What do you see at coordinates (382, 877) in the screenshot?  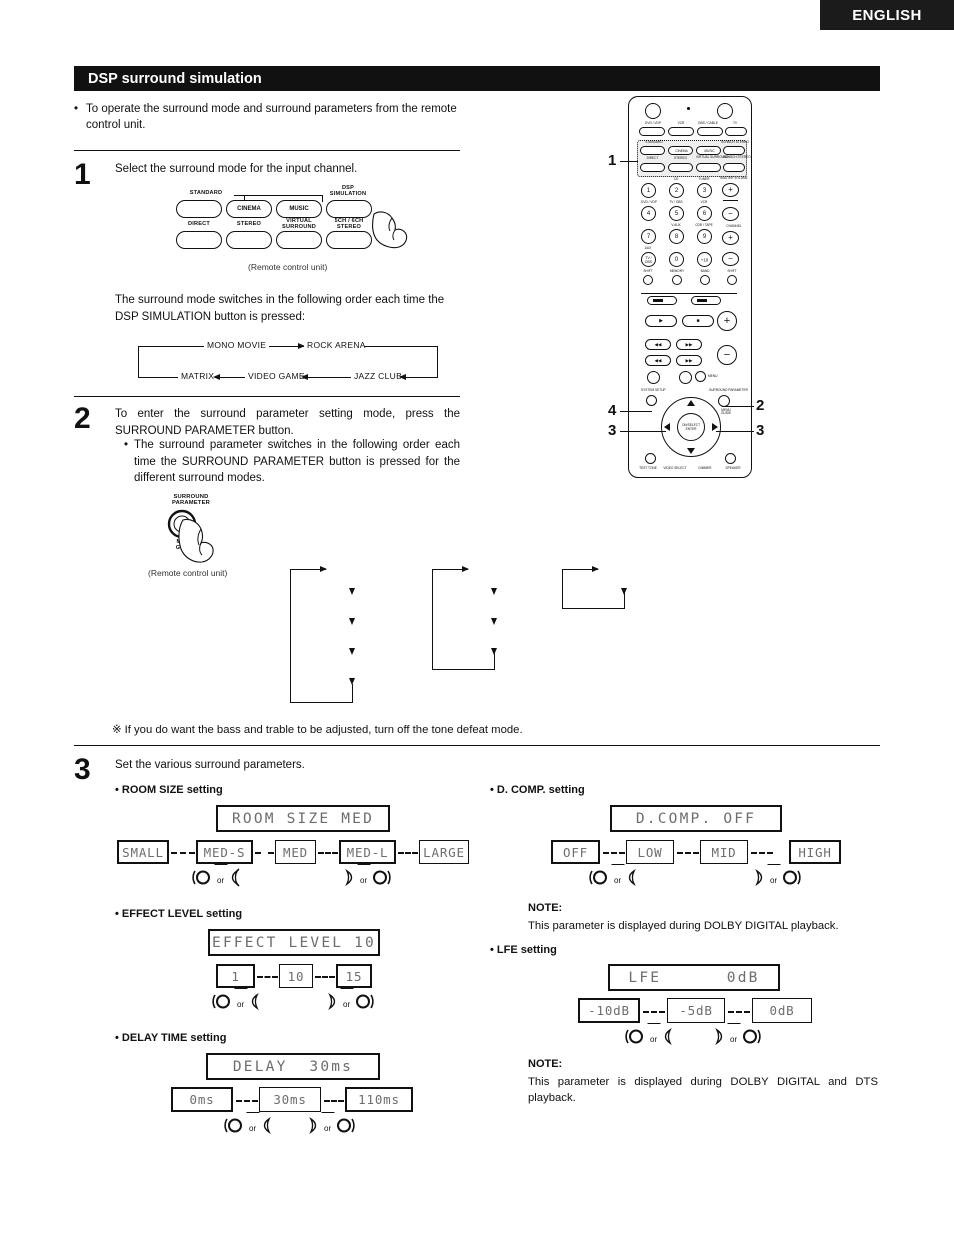 I see `knob-rotate-right-icon` at bounding box center [382, 877].